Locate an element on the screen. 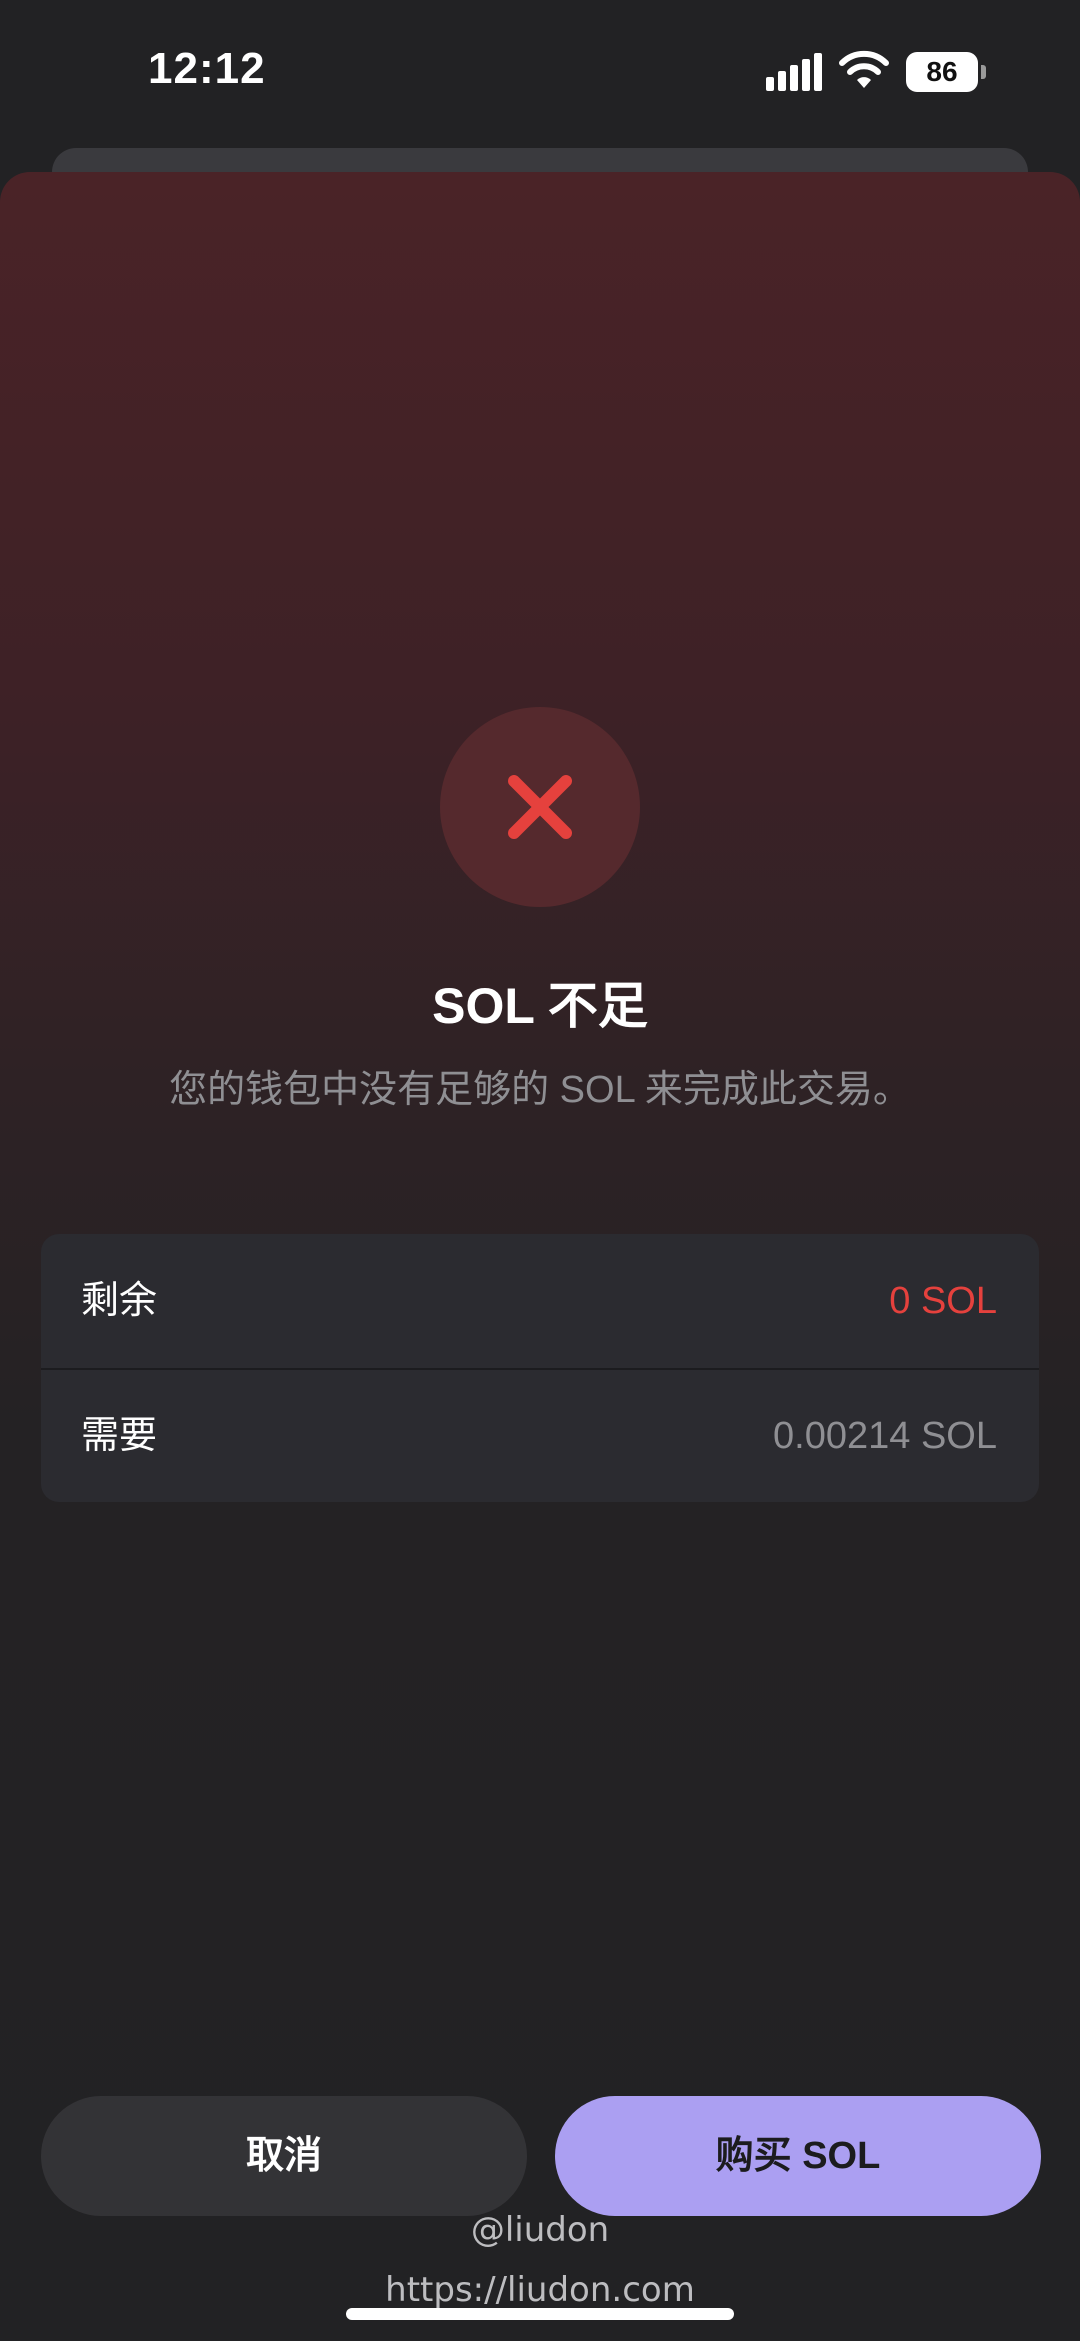 This screenshot has height=2341, width=1080. detail-row-required: 需要 0.00214 SOL is located at coordinates (540, 1435).